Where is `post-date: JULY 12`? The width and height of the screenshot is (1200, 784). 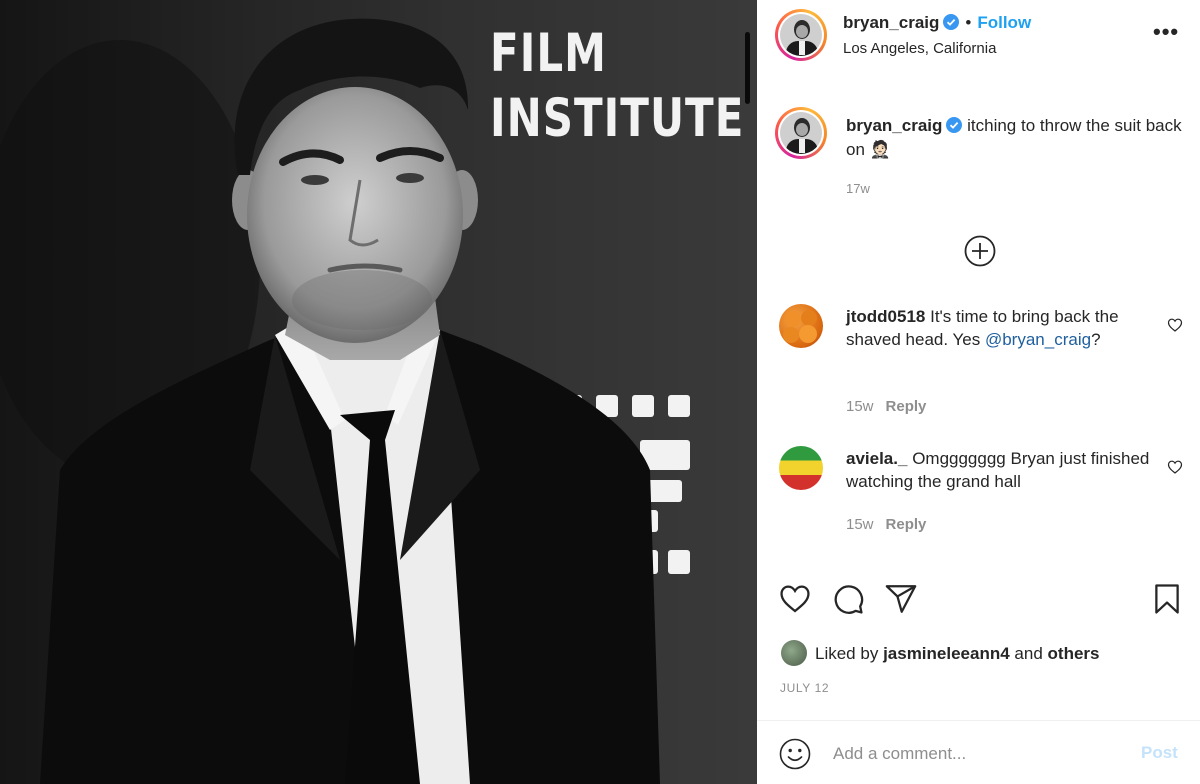
post-date: JULY 12 is located at coordinates (804, 688).